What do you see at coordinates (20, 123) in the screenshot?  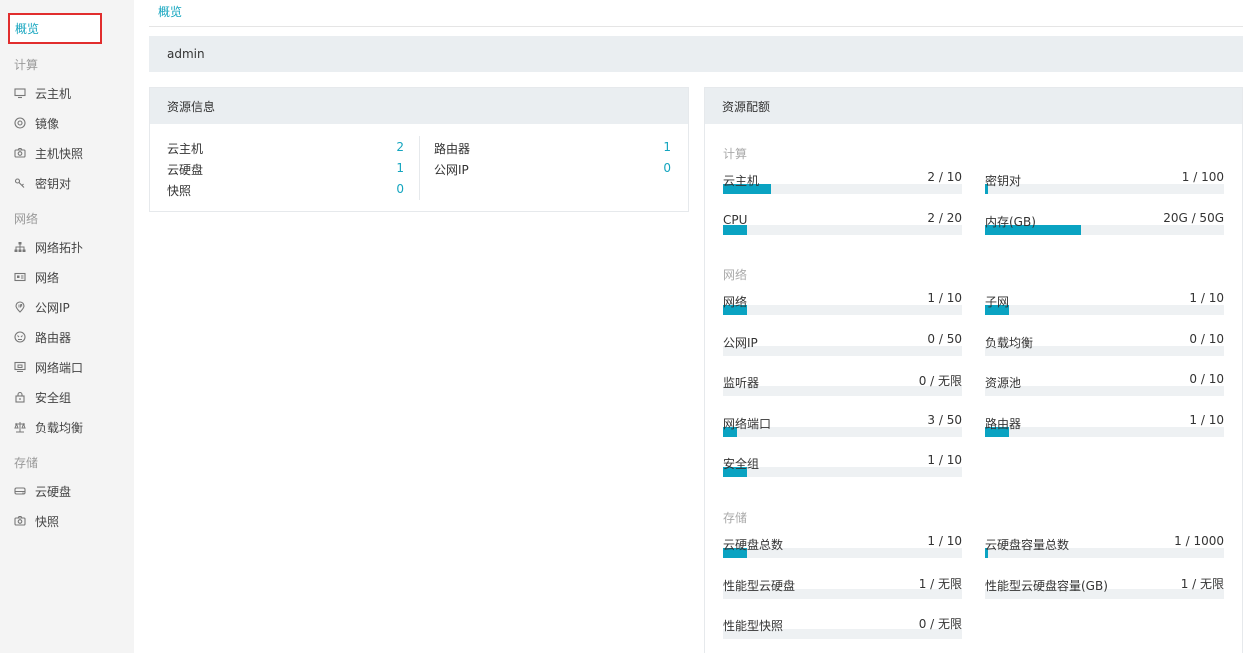 I see `disc-icon` at bounding box center [20, 123].